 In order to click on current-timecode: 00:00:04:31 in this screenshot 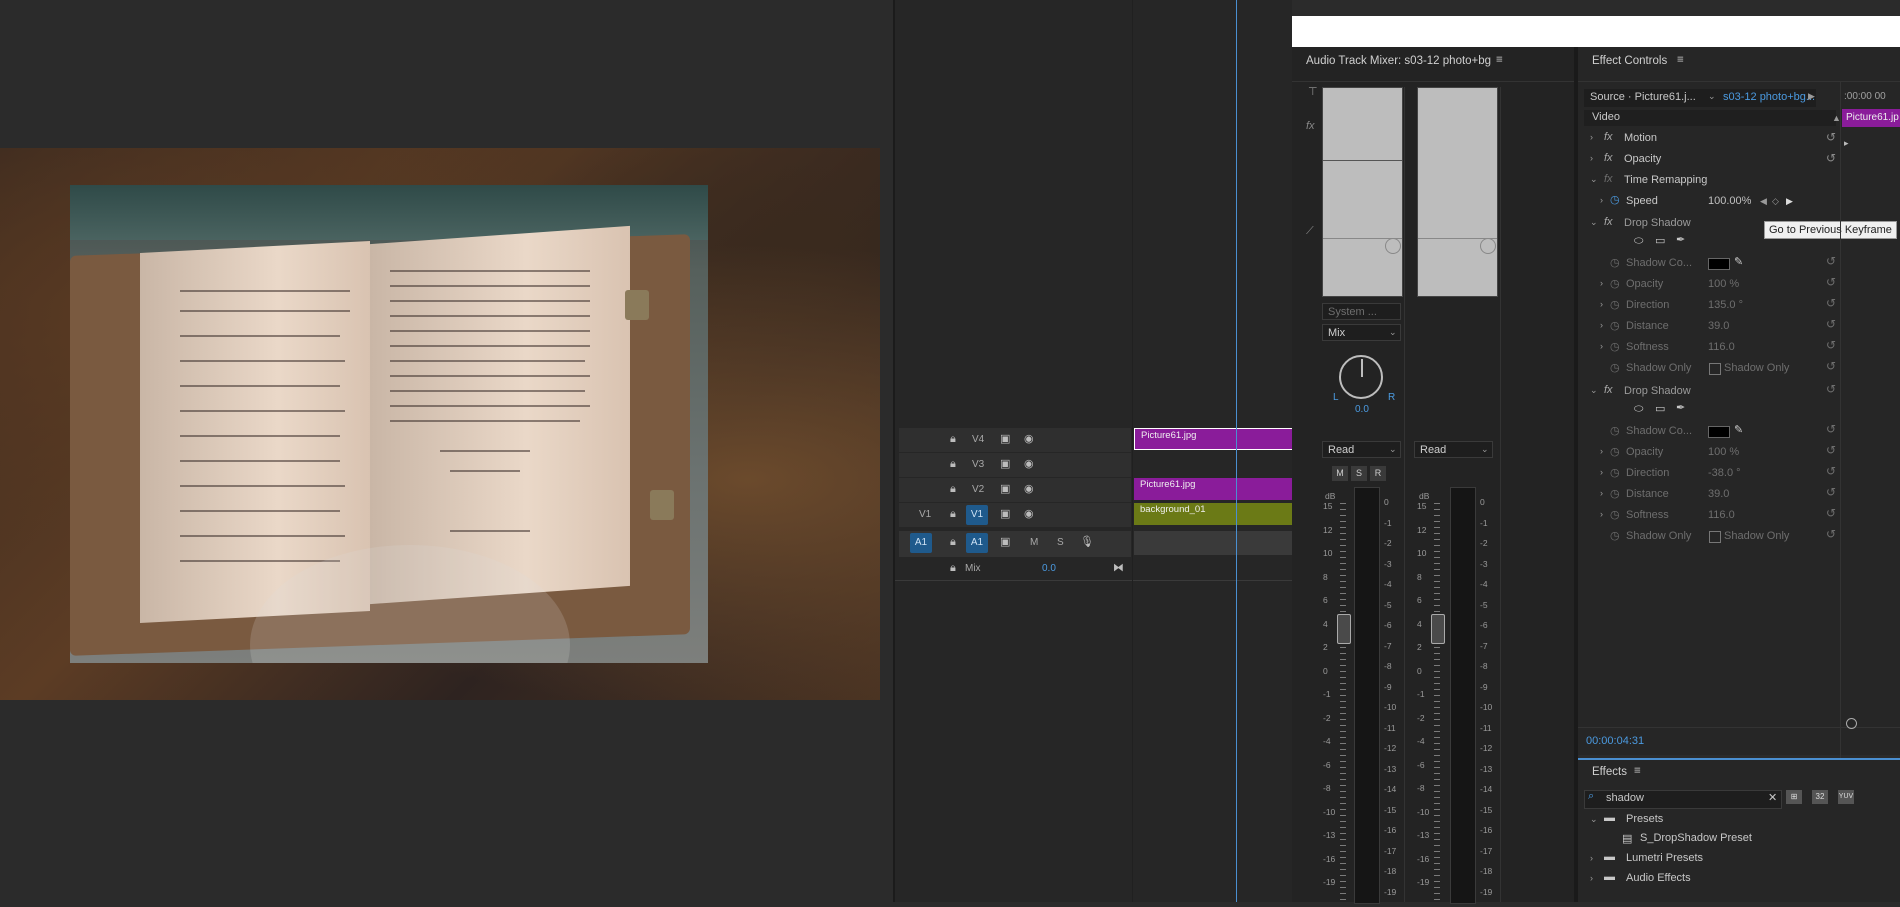, I will do `click(1615, 741)`.